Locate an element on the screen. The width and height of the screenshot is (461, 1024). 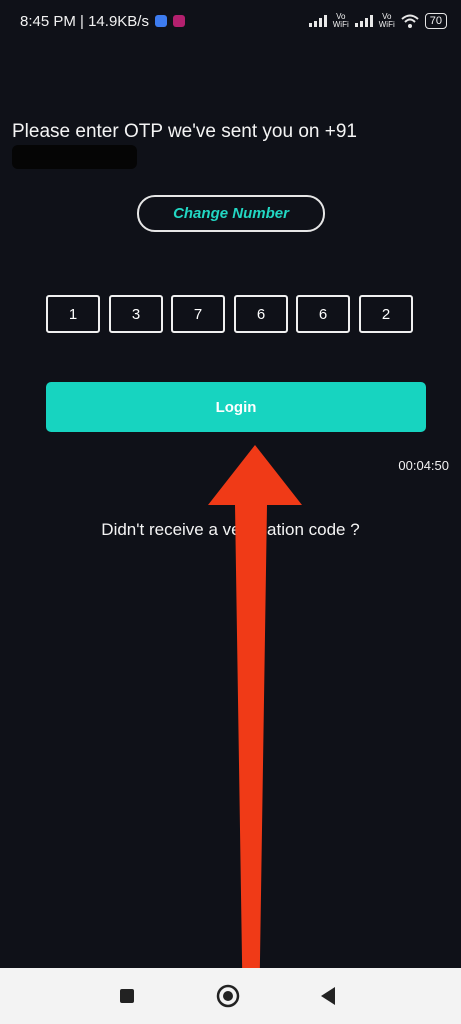
navigation-bar is located at coordinates (230, 996).